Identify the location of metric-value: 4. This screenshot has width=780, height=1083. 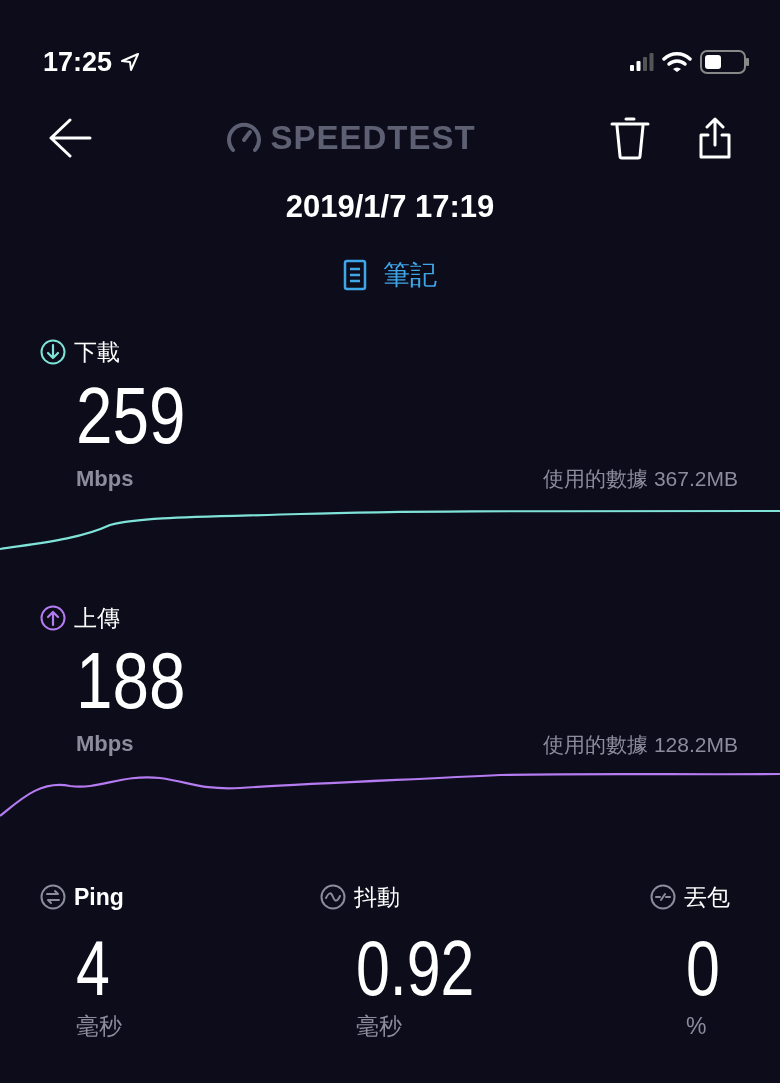
(93, 967).